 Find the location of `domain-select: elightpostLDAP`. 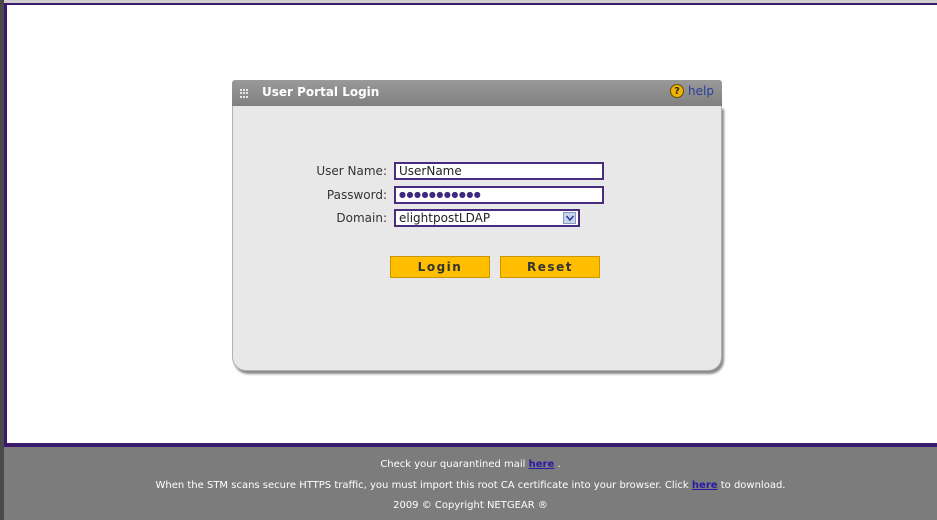

domain-select: elightpostLDAP is located at coordinates (487, 218).